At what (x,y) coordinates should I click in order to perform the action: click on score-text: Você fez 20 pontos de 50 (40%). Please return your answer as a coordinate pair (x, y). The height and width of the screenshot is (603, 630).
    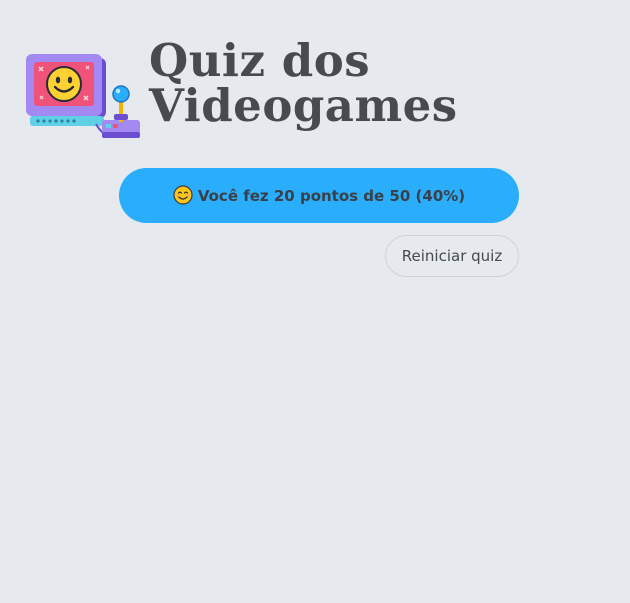
    Looking at the image, I should click on (331, 195).